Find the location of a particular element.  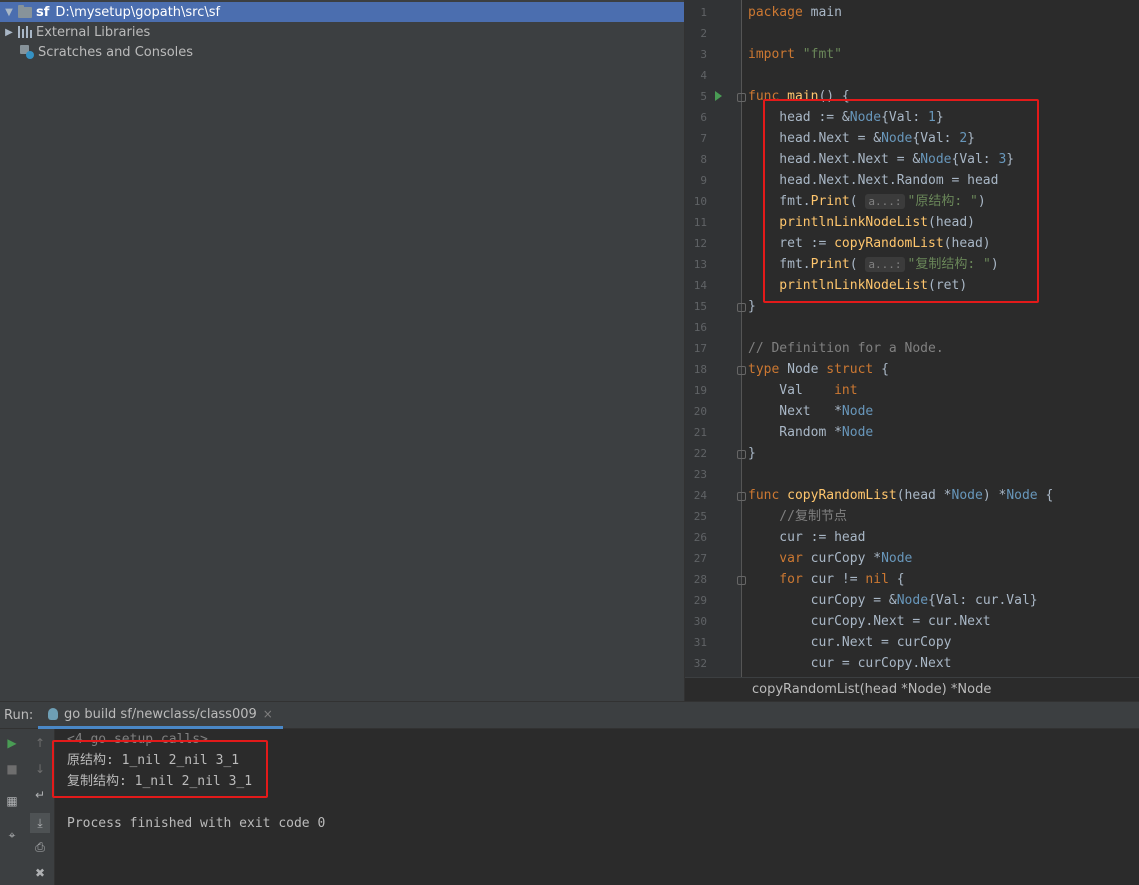

scroll-to-end-icon: ⤓ is located at coordinates (40, 823).